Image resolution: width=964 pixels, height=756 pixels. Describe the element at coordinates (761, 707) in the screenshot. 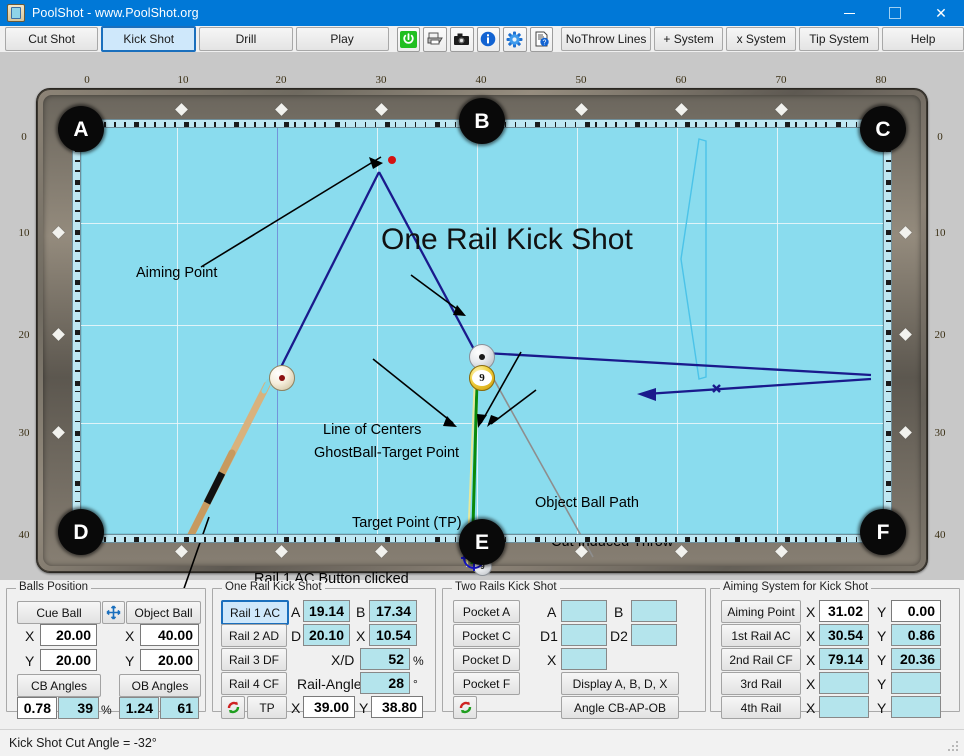

I see `fourth-rail-button: 4th Rail` at that location.